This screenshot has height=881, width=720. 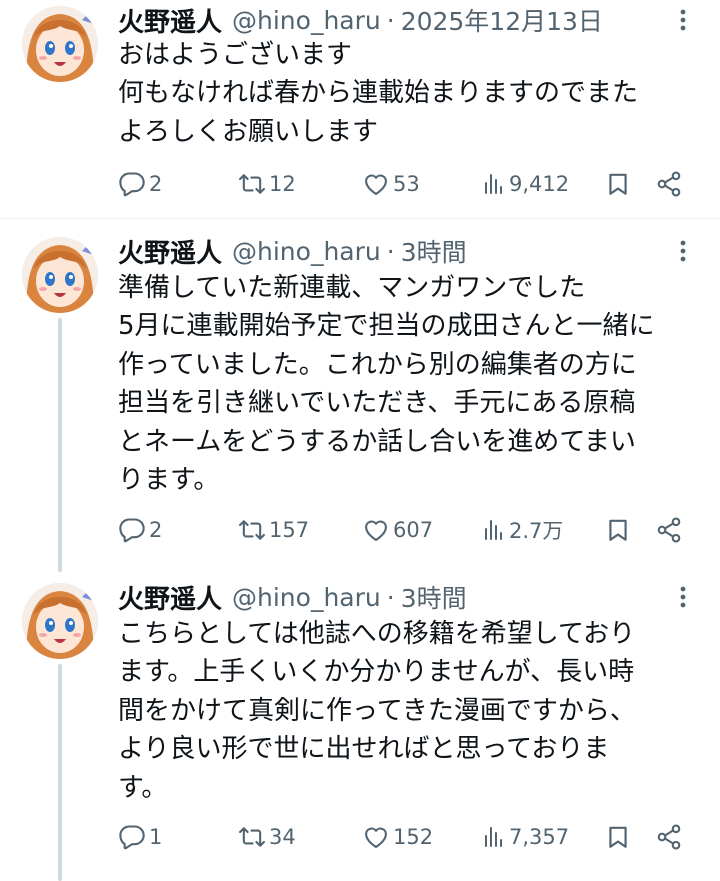 I want to click on tweet-text-line: ます。上手くいくか分かりませんが、長い時, so click(x=376, y=672).